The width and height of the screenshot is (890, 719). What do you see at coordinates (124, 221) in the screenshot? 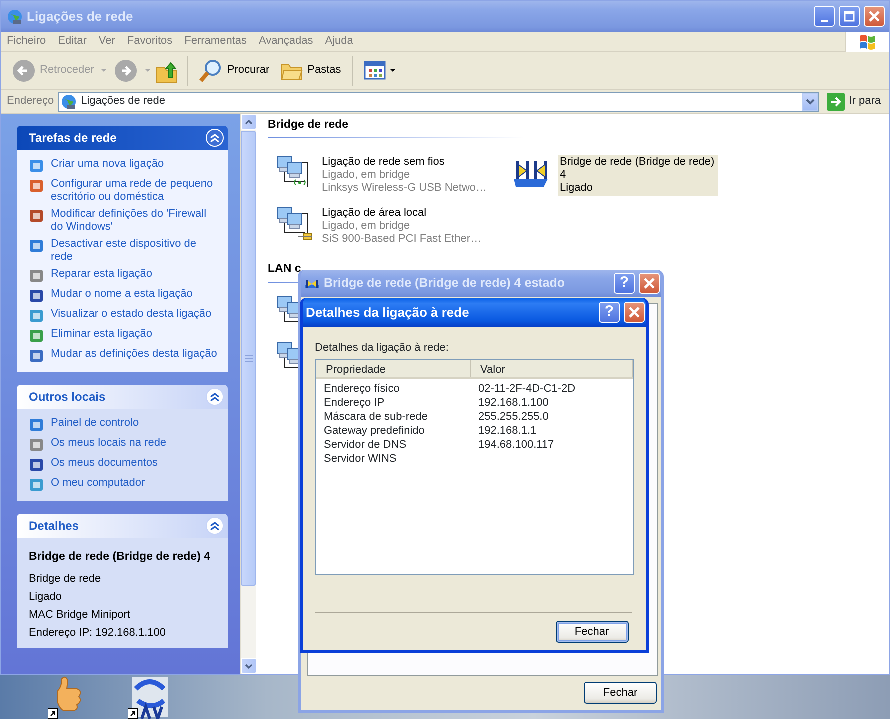
I see `task-link: Modificar definições do 'Firewall do Windows'` at bounding box center [124, 221].